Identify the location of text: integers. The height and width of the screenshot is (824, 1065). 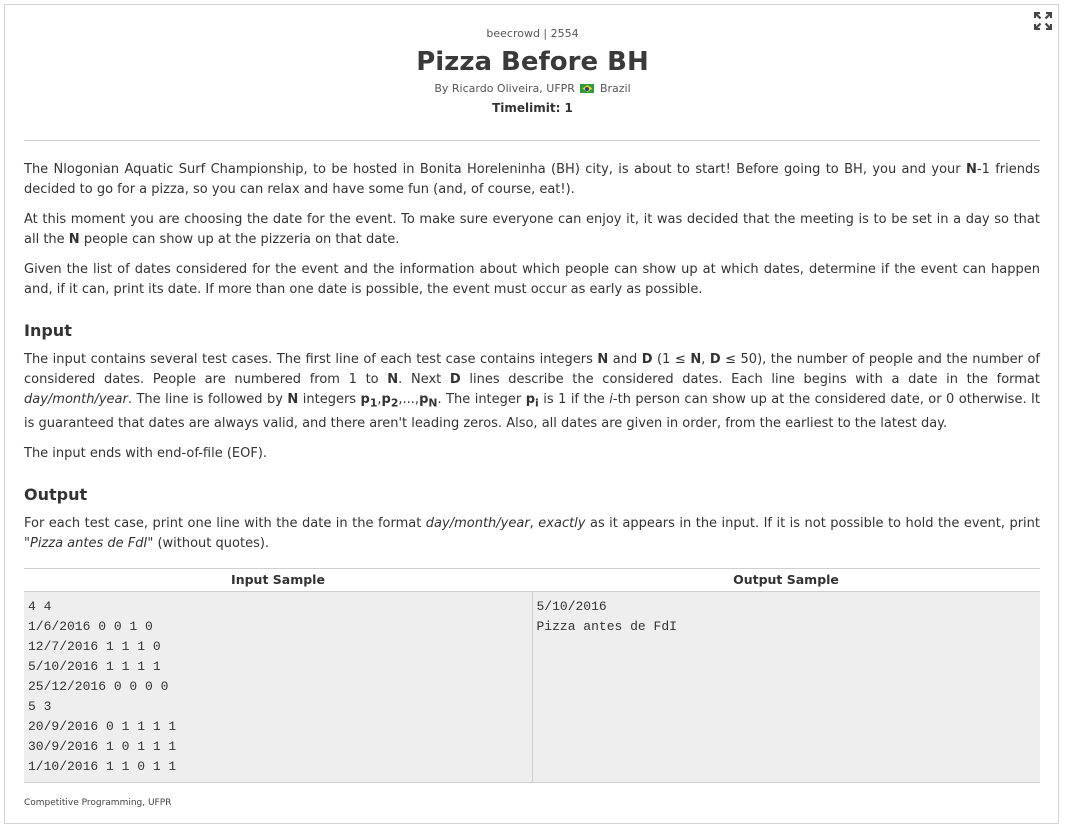
(329, 399).